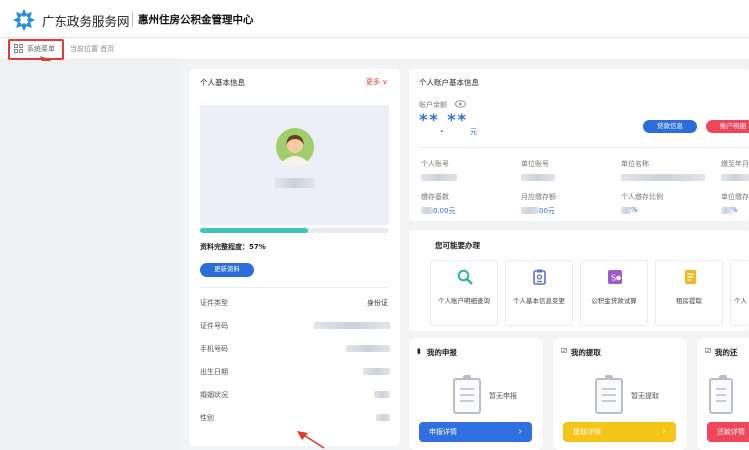  I want to click on my-declaration-title: ▮ 我的申报, so click(437, 352).